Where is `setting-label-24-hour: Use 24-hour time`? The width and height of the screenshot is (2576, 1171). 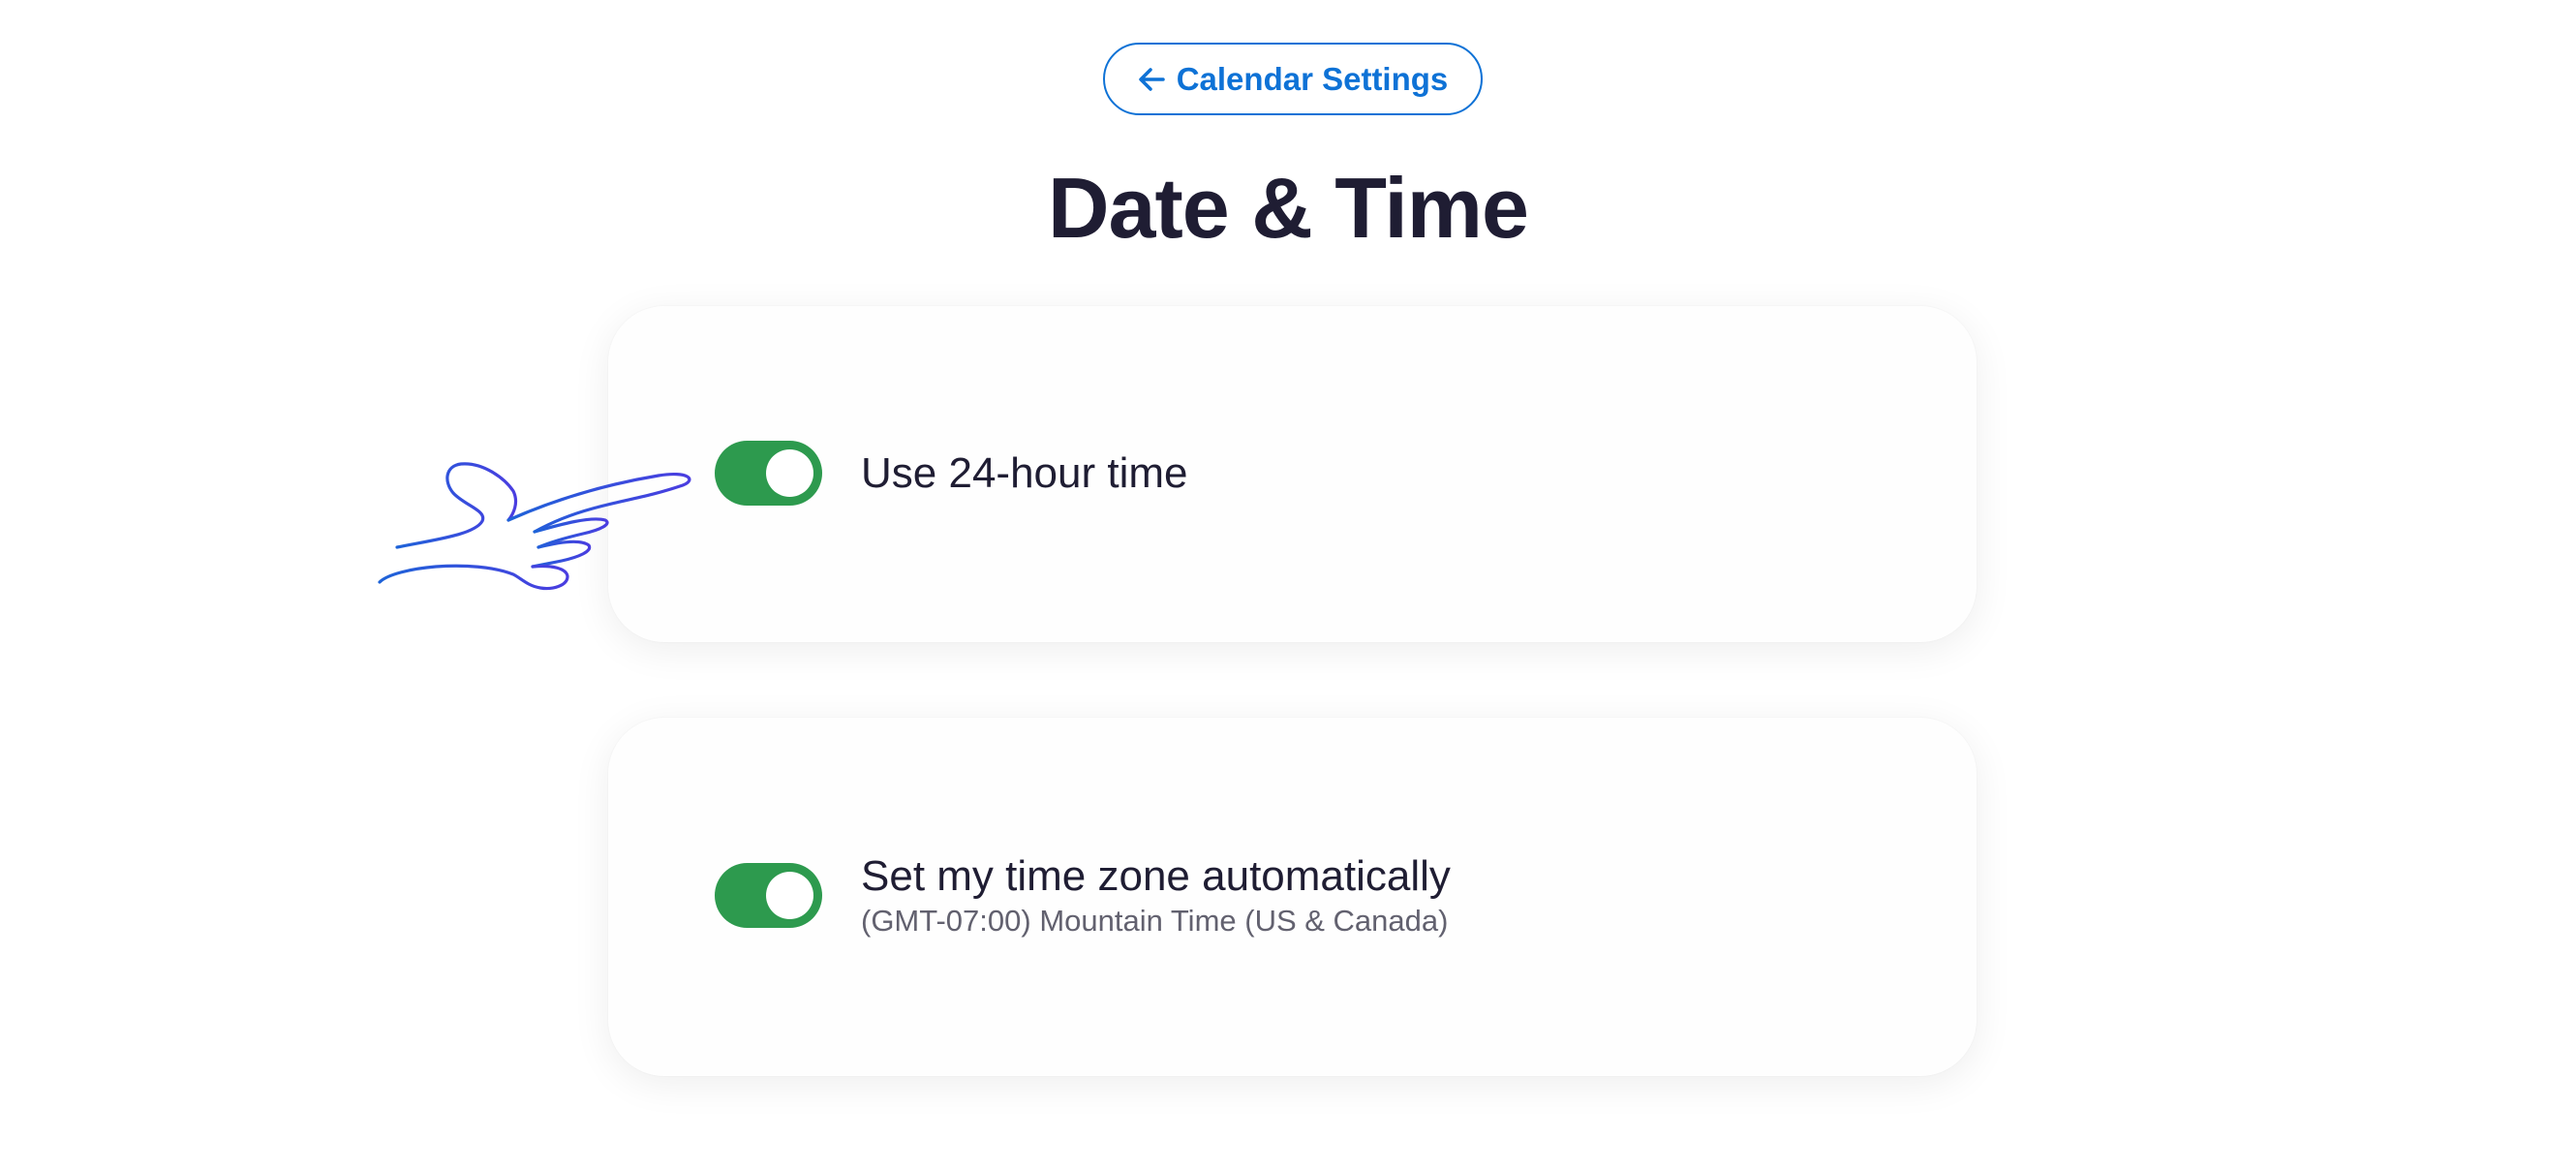
setting-label-24-hour: Use 24-hour time is located at coordinates (1024, 472).